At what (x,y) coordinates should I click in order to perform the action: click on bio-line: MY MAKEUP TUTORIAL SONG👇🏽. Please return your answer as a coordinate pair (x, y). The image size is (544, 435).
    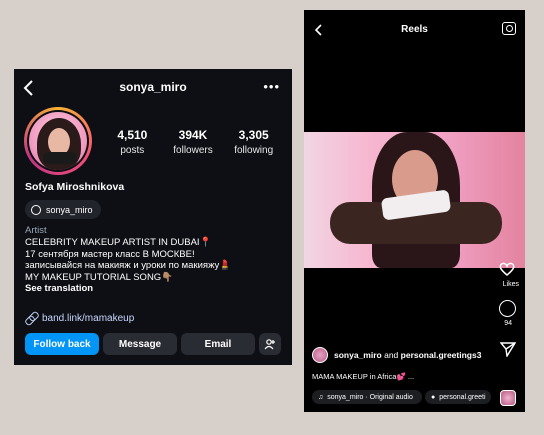
    Looking at the image, I should click on (99, 277).